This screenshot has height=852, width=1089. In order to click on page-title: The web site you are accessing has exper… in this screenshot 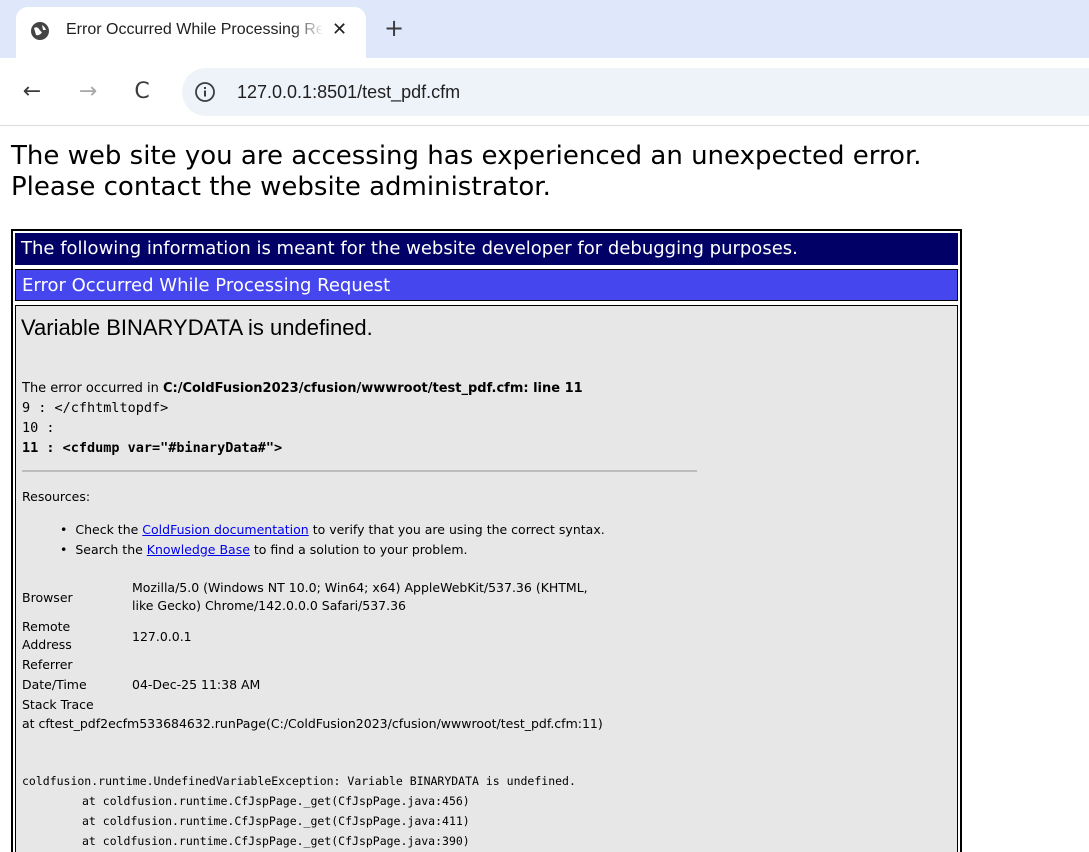, I will do `click(541, 172)`.